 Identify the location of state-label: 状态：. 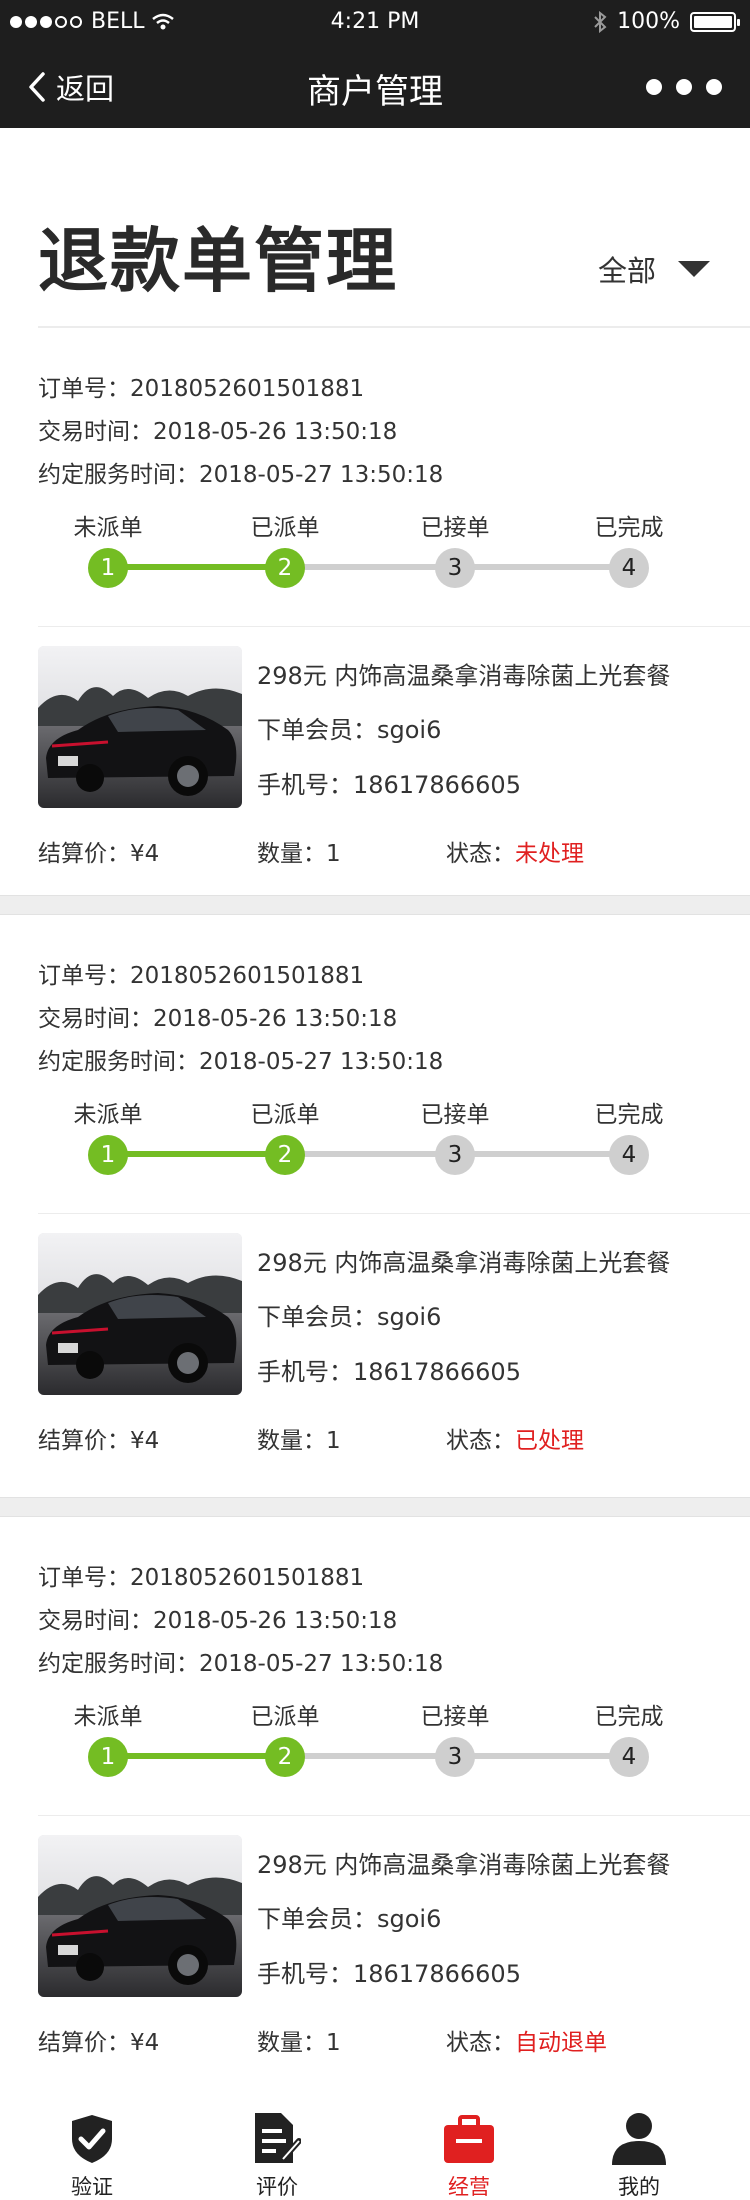
(480, 1441).